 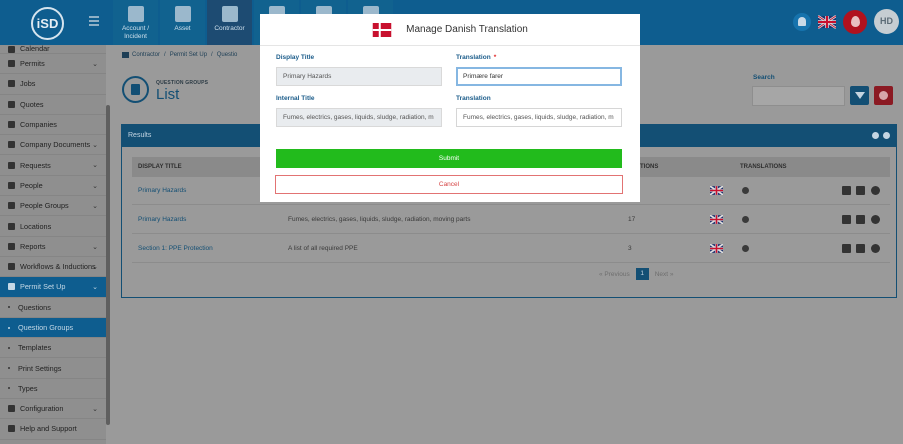 What do you see at coordinates (614, 274) in the screenshot?
I see `pager-previous: « Previous` at bounding box center [614, 274].